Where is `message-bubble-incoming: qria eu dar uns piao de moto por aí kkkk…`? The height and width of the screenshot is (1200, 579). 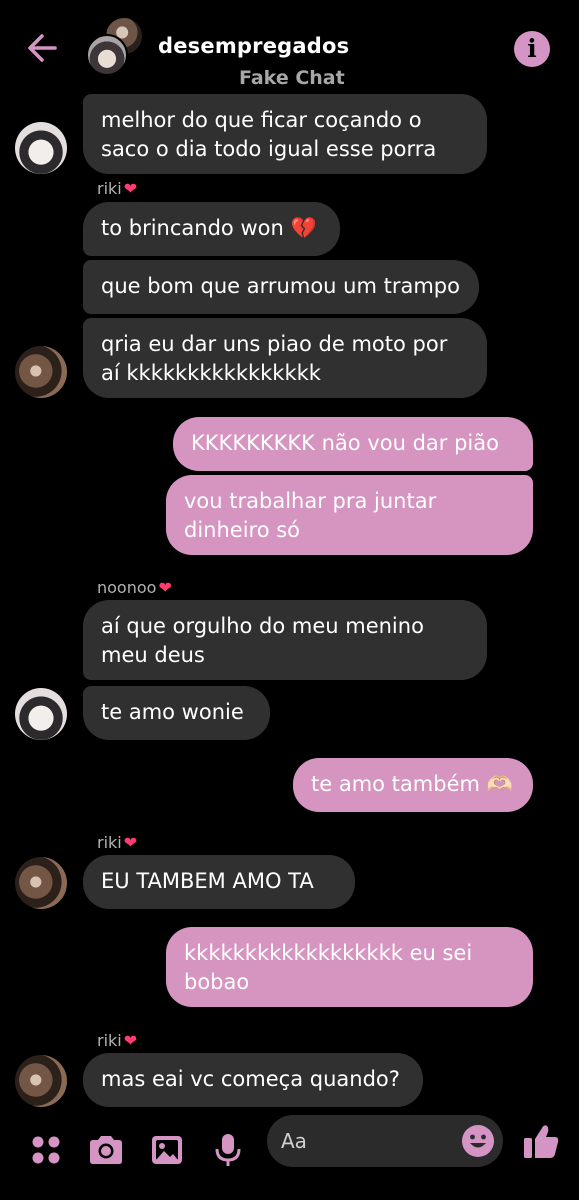 message-bubble-incoming: qria eu dar uns piao de moto por aí kkkk… is located at coordinates (285, 358).